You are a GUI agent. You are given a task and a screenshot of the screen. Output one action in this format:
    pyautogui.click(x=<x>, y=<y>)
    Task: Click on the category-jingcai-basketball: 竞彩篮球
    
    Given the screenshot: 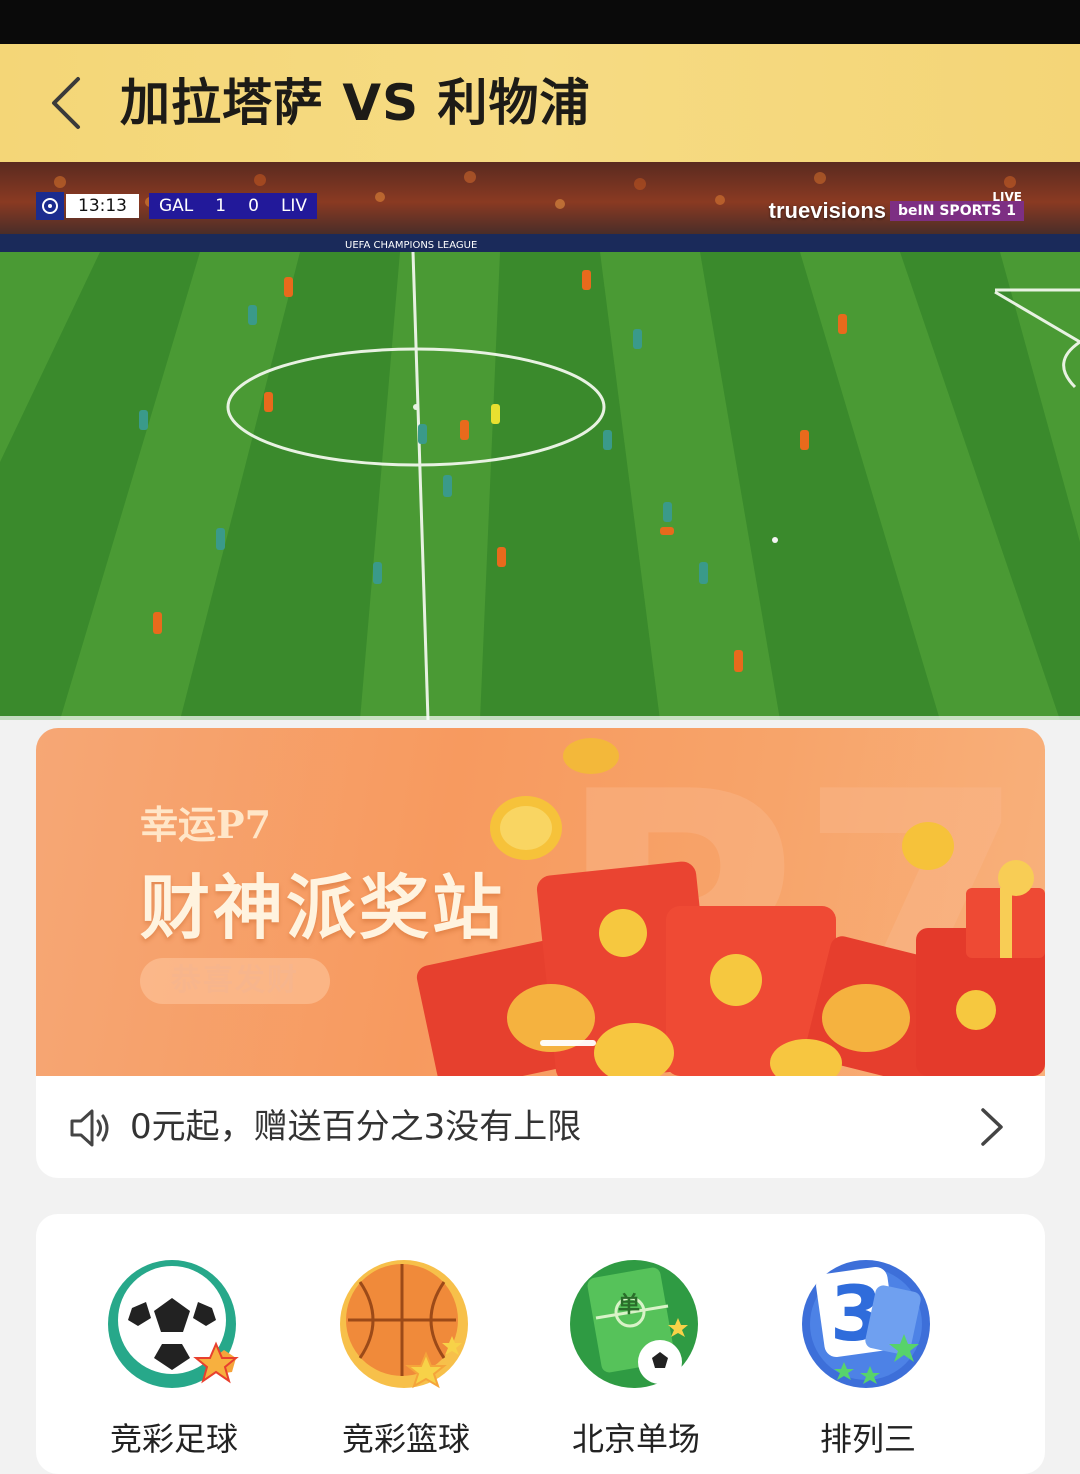 What is the action you would take?
    pyautogui.click(x=406, y=1359)
    